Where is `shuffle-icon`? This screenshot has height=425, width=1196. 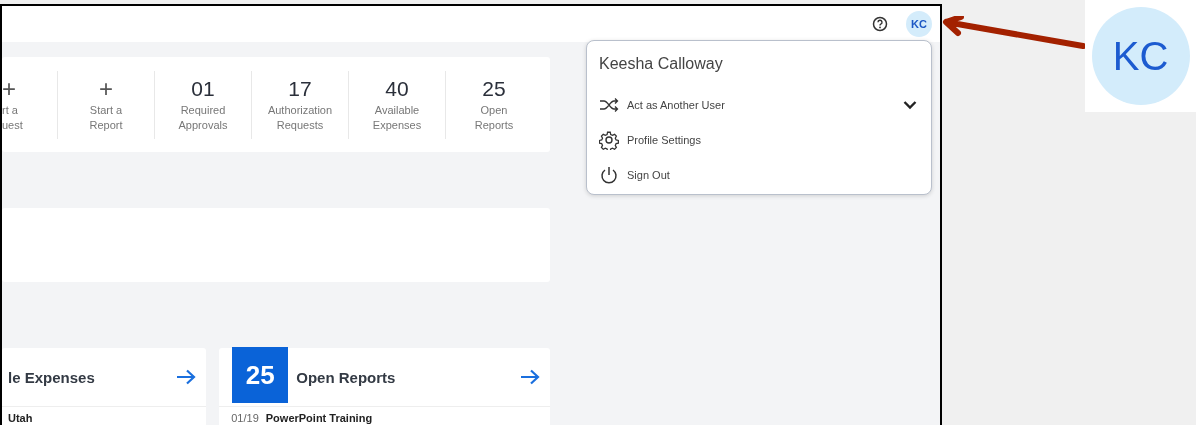 shuffle-icon is located at coordinates (609, 104).